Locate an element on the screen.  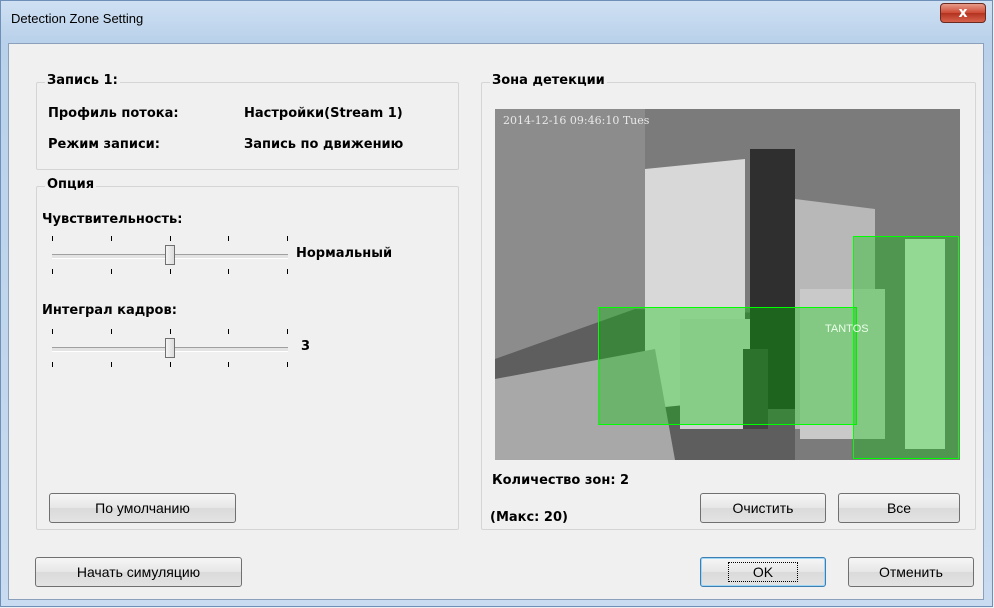
frames-label: Интеграл кадров: is located at coordinates (109, 310).